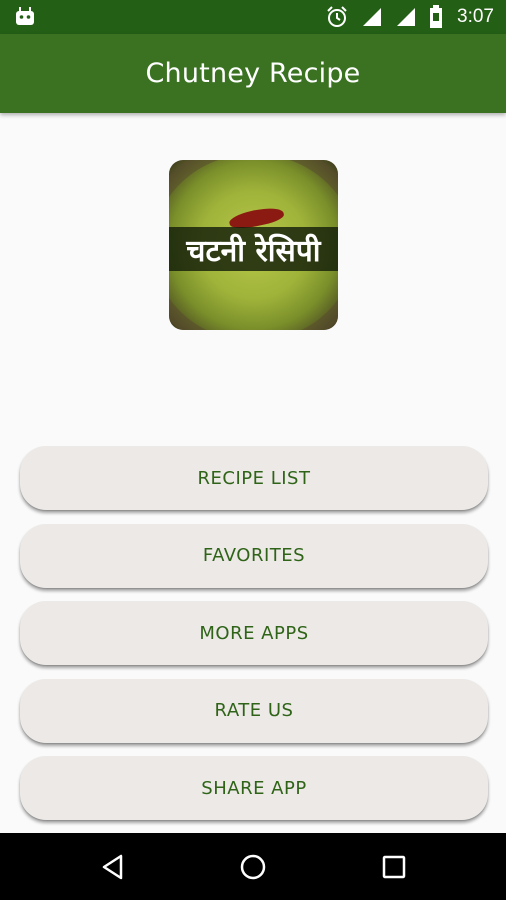 The height and width of the screenshot is (900, 506). What do you see at coordinates (394, 867) in the screenshot?
I see `recents-icon` at bounding box center [394, 867].